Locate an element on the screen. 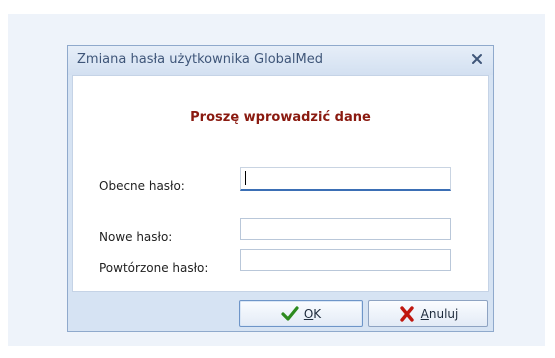 The height and width of the screenshot is (358, 555). background-bottom is located at coordinates (277, 352).